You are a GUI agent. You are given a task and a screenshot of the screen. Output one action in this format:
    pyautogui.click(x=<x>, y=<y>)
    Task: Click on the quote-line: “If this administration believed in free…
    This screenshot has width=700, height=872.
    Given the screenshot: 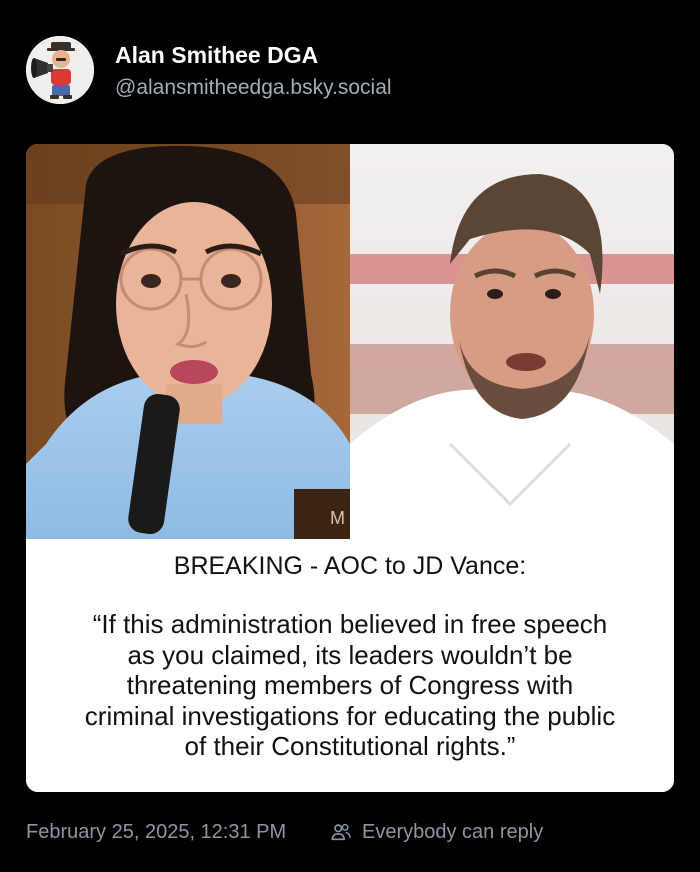 What is the action you would take?
    pyautogui.click(x=350, y=624)
    